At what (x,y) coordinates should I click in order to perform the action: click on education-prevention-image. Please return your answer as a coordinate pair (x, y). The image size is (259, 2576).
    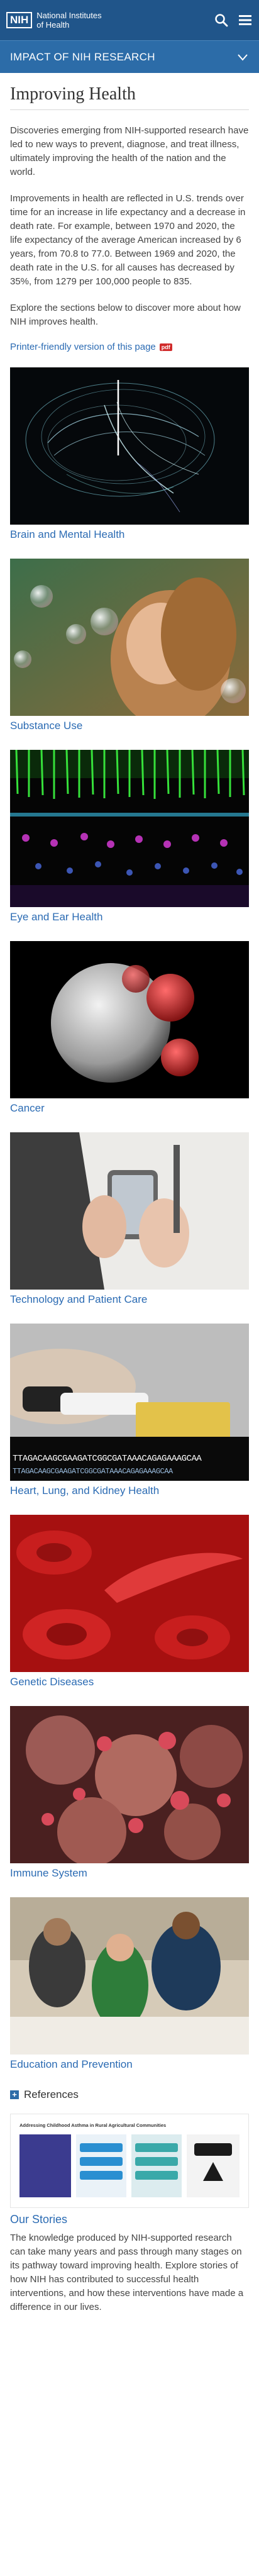
    Looking at the image, I should click on (129, 1976).